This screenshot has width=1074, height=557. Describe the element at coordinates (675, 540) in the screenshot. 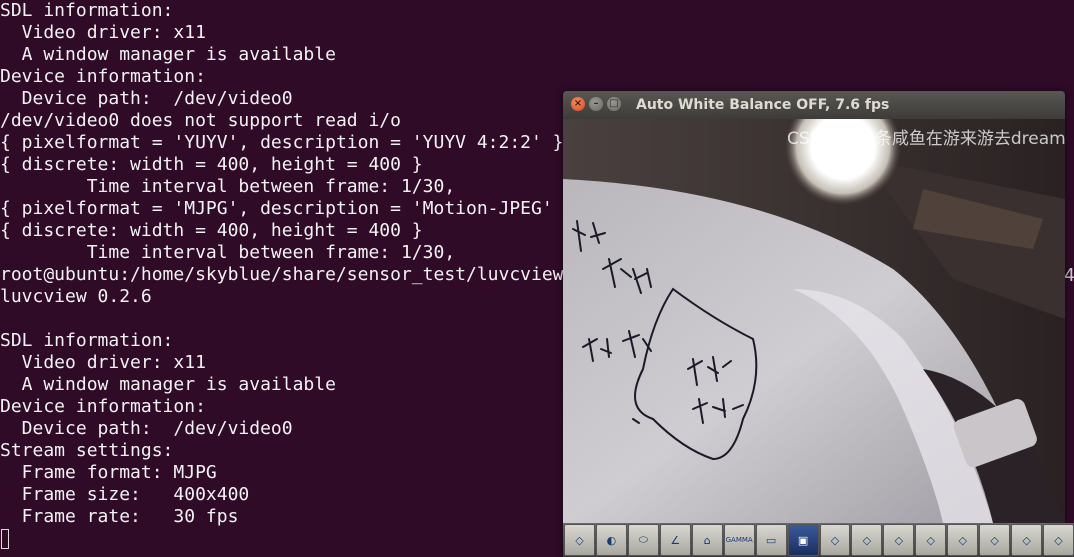

I see `gain-icon: ∠` at that location.